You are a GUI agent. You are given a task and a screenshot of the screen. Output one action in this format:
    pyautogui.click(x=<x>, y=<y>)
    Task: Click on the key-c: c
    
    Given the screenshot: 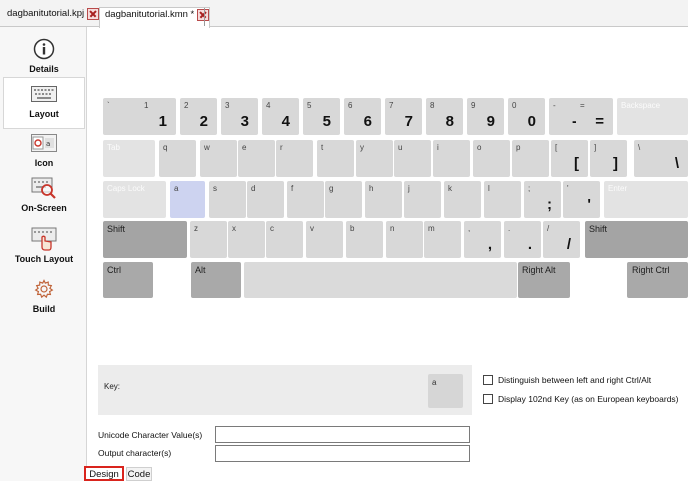 What is the action you would take?
    pyautogui.click(x=284, y=239)
    